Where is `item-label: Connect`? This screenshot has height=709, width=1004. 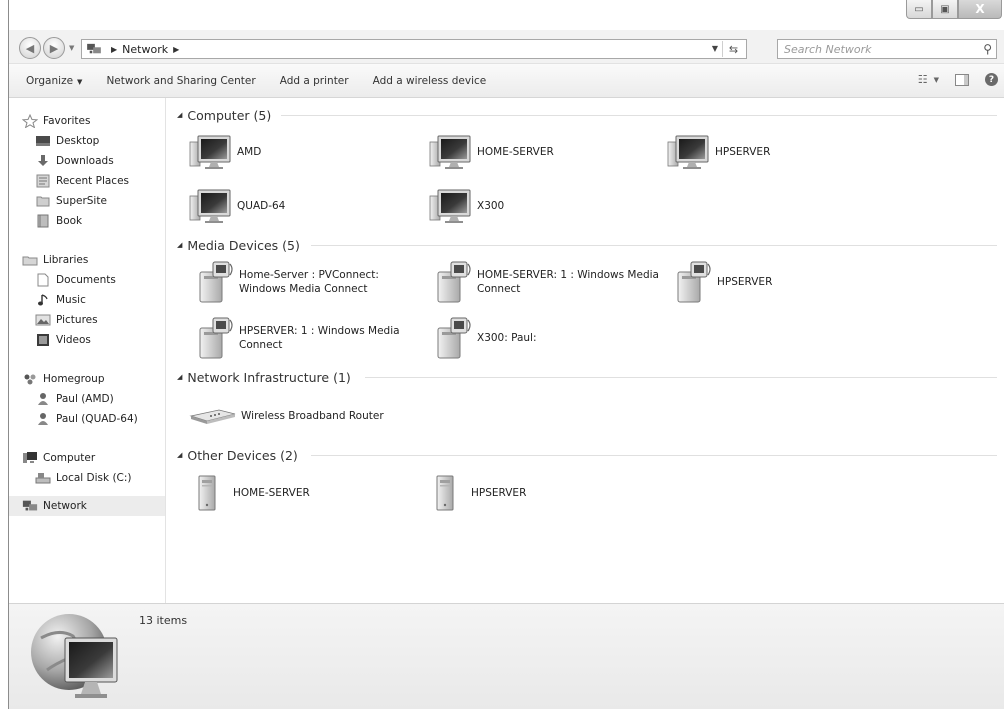 item-label: Connect is located at coordinates (261, 345).